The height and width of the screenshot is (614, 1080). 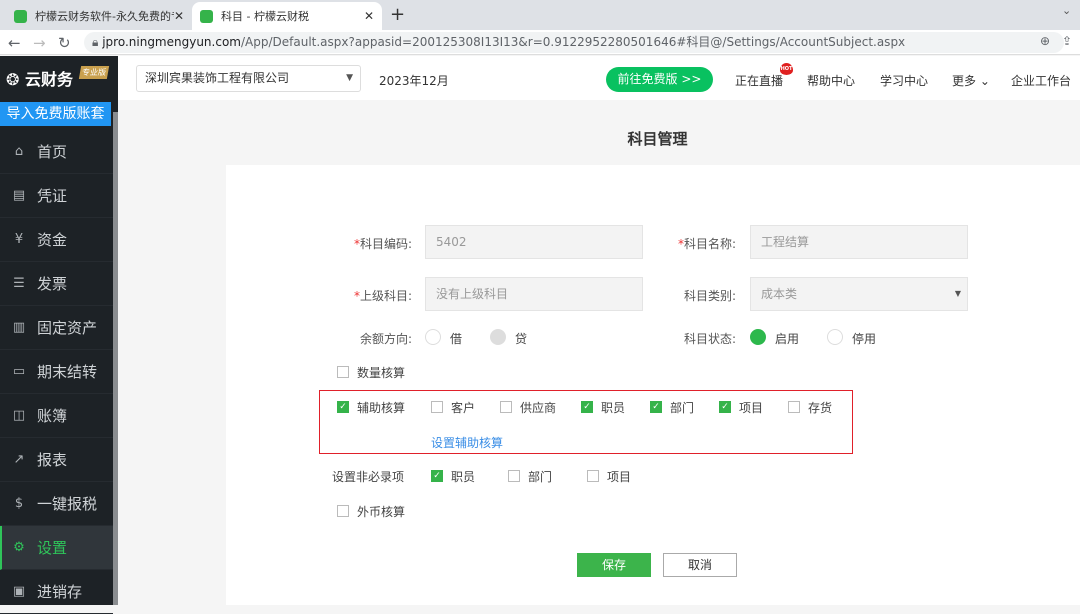 I want to click on sidebar-item-label: 首页, so click(x=52, y=152).